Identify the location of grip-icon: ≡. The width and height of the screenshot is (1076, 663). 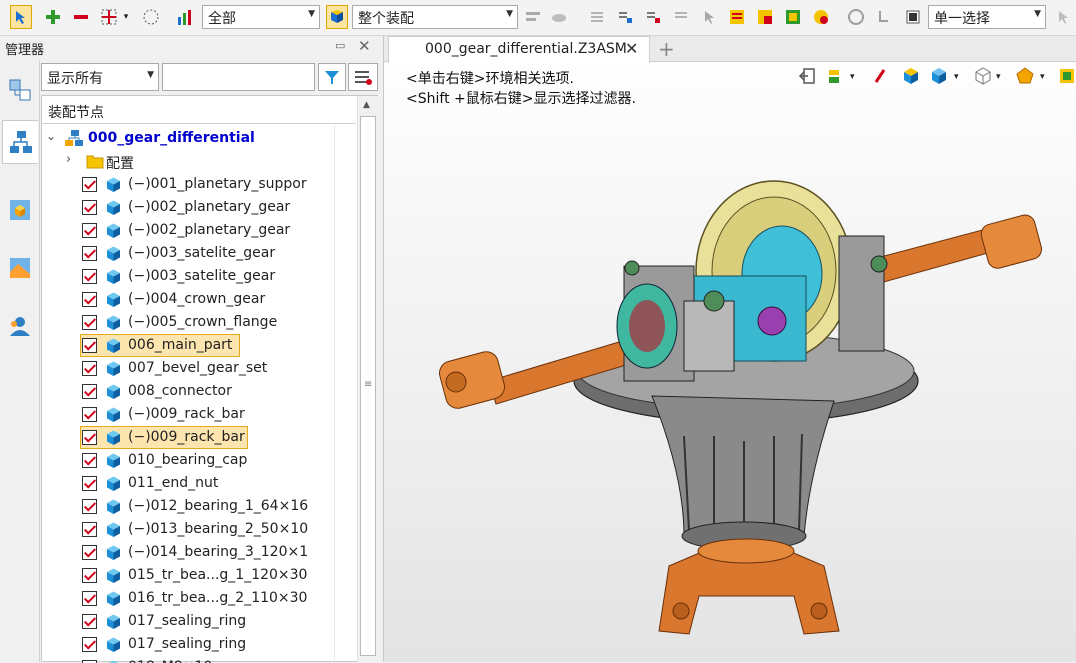
(368, 384).